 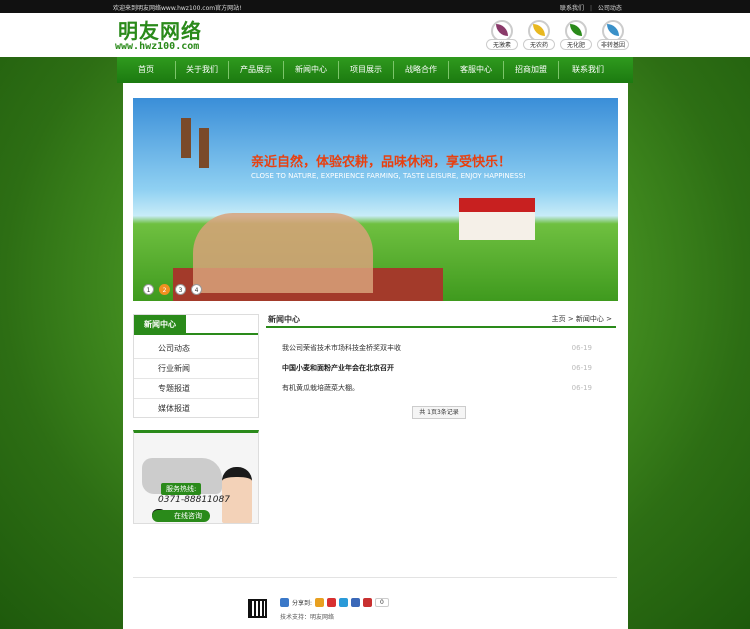 What do you see at coordinates (375, 577) in the screenshot?
I see `footer-divider` at bounding box center [375, 577].